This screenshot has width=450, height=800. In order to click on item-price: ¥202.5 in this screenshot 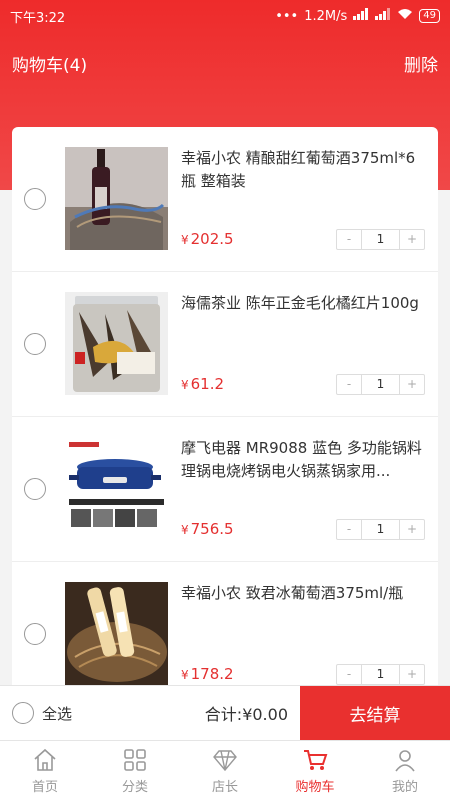, I will do `click(207, 239)`.